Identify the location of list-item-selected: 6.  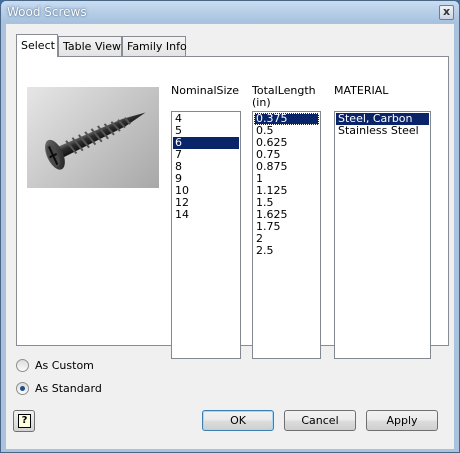
(206, 143).